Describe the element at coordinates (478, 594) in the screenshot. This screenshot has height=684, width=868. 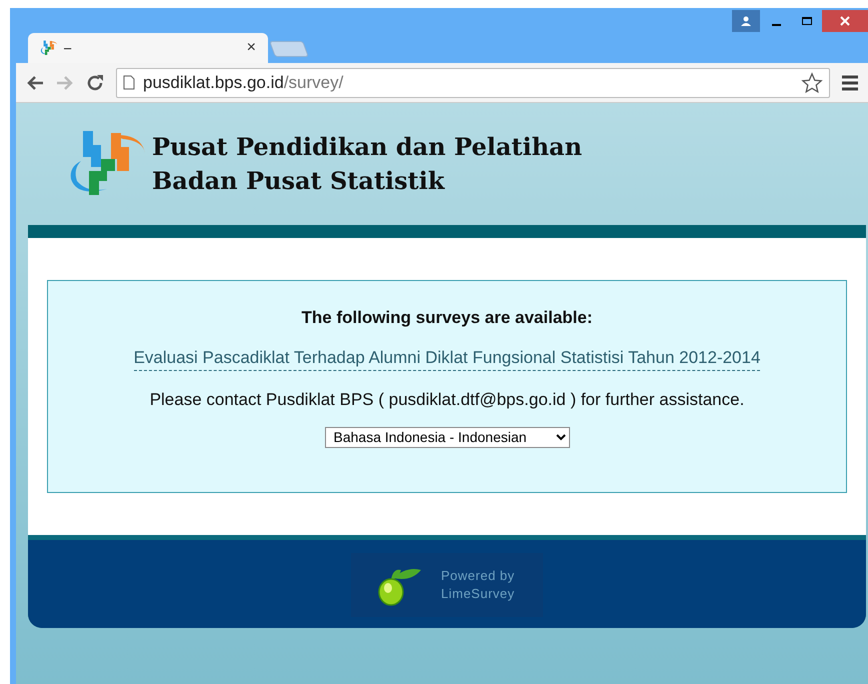
I see `powered-by-text: LimeSurvey` at that location.